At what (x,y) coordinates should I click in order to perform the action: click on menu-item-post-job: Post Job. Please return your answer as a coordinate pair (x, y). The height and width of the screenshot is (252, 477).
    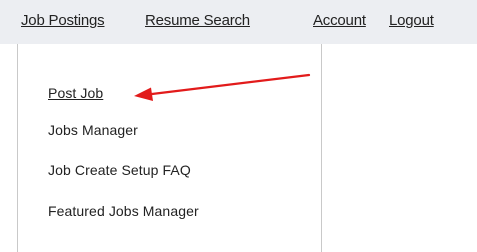
    Looking at the image, I should click on (75, 93).